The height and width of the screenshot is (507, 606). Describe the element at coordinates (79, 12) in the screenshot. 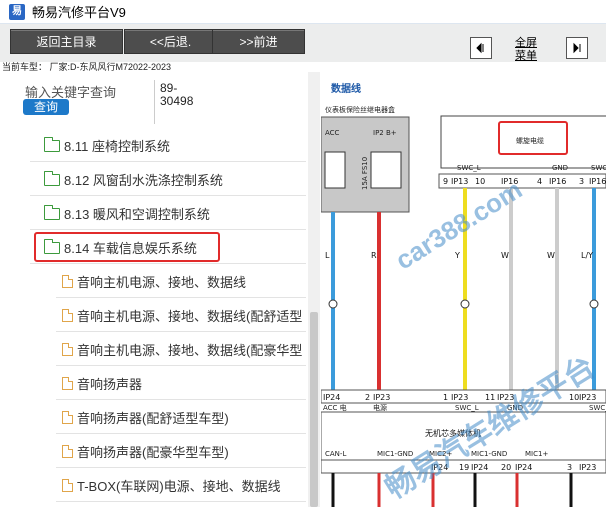

I see `window-title: 畅易汽修平台V9` at that location.